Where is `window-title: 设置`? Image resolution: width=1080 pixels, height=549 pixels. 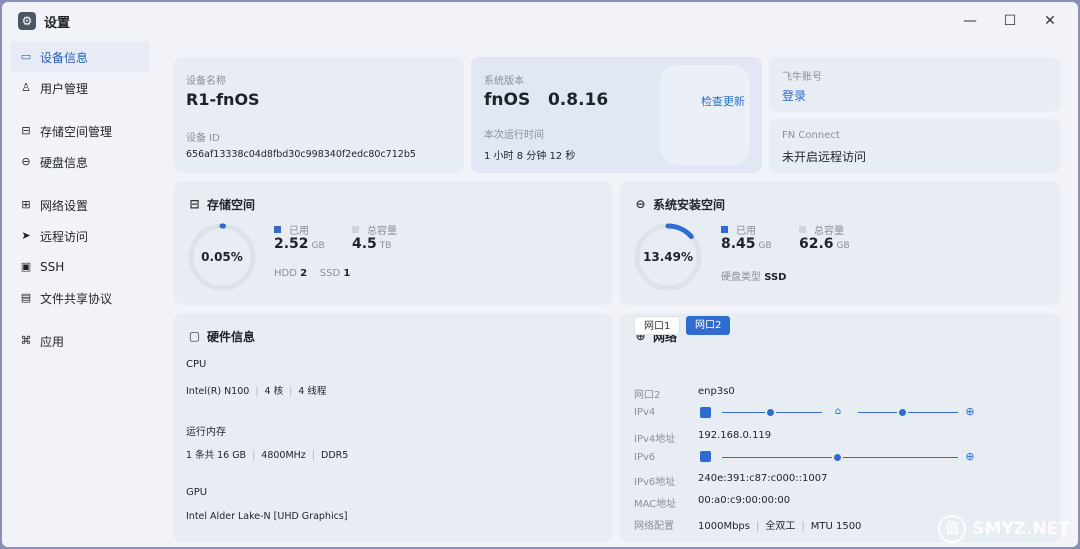
window-title: 设置 is located at coordinates (57, 23).